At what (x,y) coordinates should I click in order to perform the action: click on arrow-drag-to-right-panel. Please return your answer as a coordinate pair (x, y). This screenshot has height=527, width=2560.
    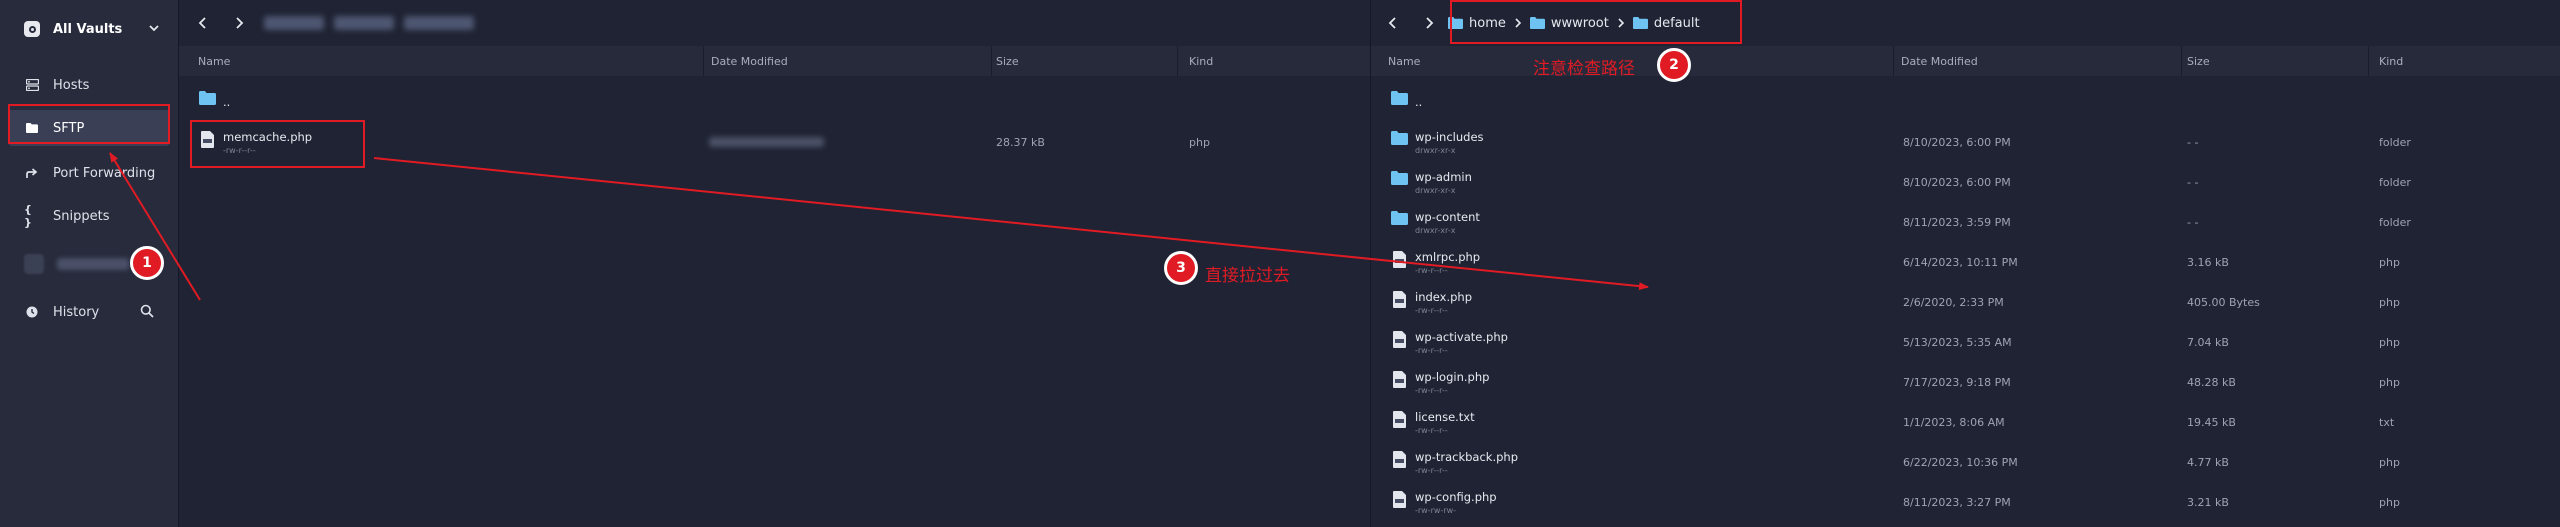
    Looking at the image, I should click on (1011, 224).